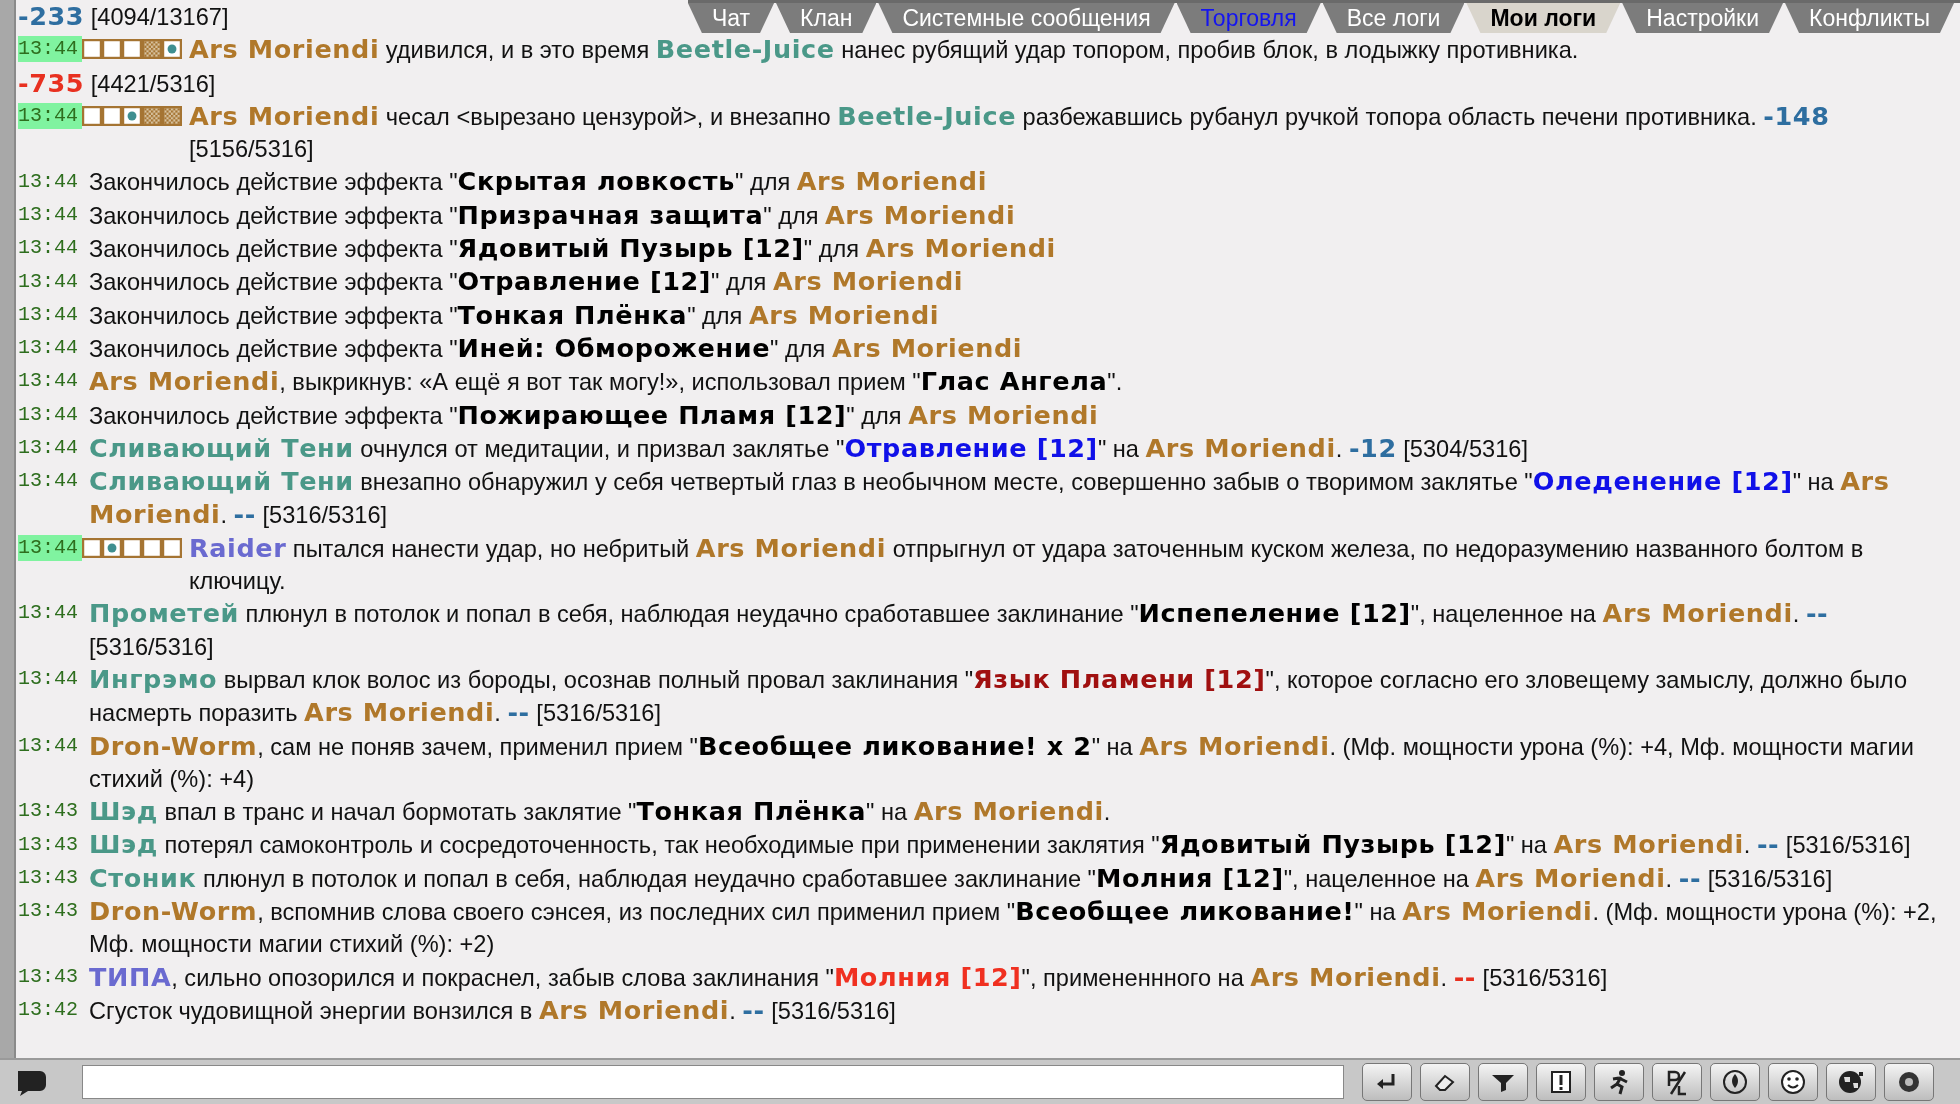  I want to click on globe-icon, so click(1851, 1082).